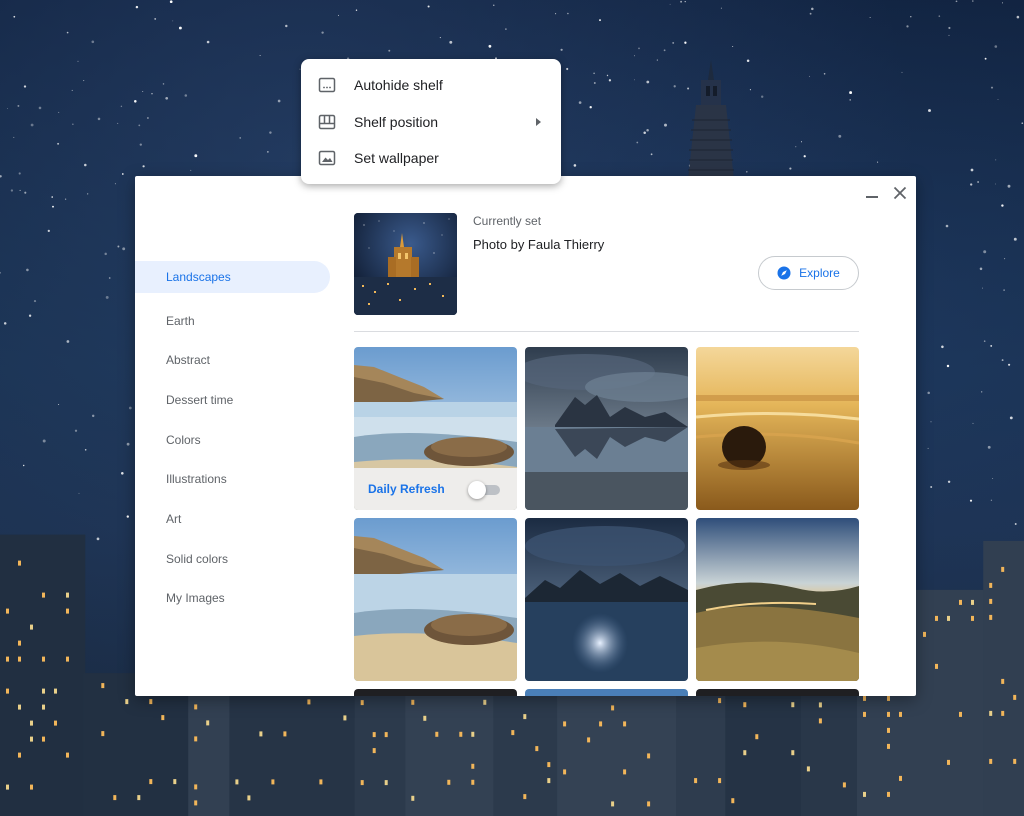  What do you see at coordinates (606, 331) in the screenshot?
I see `divider` at bounding box center [606, 331].